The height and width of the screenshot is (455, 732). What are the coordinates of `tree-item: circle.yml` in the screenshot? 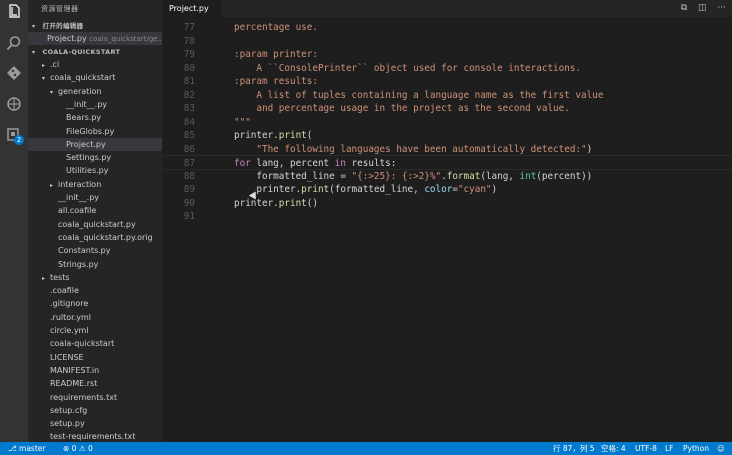 It's located at (95, 330).